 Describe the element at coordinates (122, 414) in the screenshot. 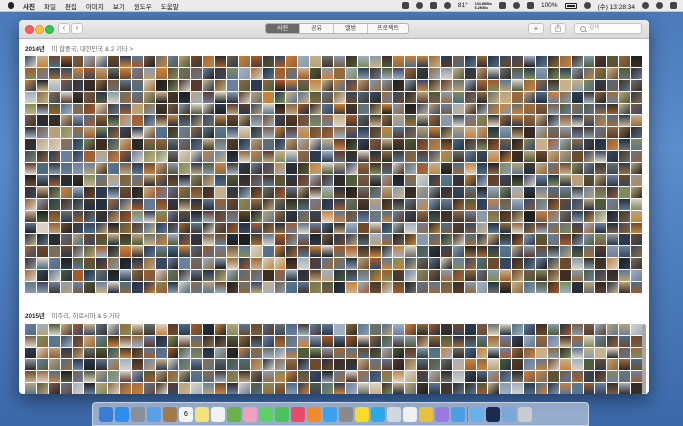

I see `dock-safari-icon` at that location.